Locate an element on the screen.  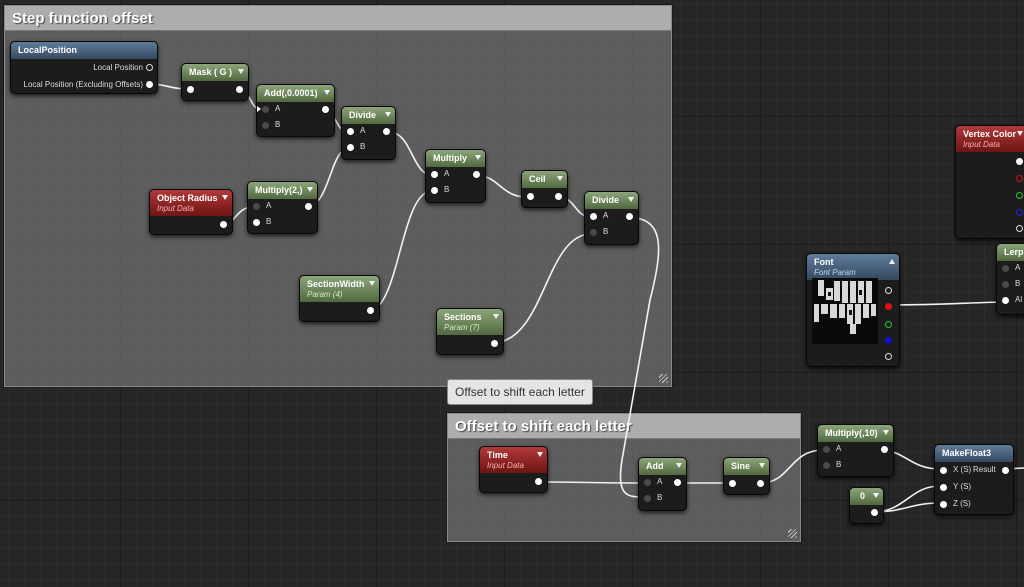
input-pin-y is located at coordinates (943, 487).